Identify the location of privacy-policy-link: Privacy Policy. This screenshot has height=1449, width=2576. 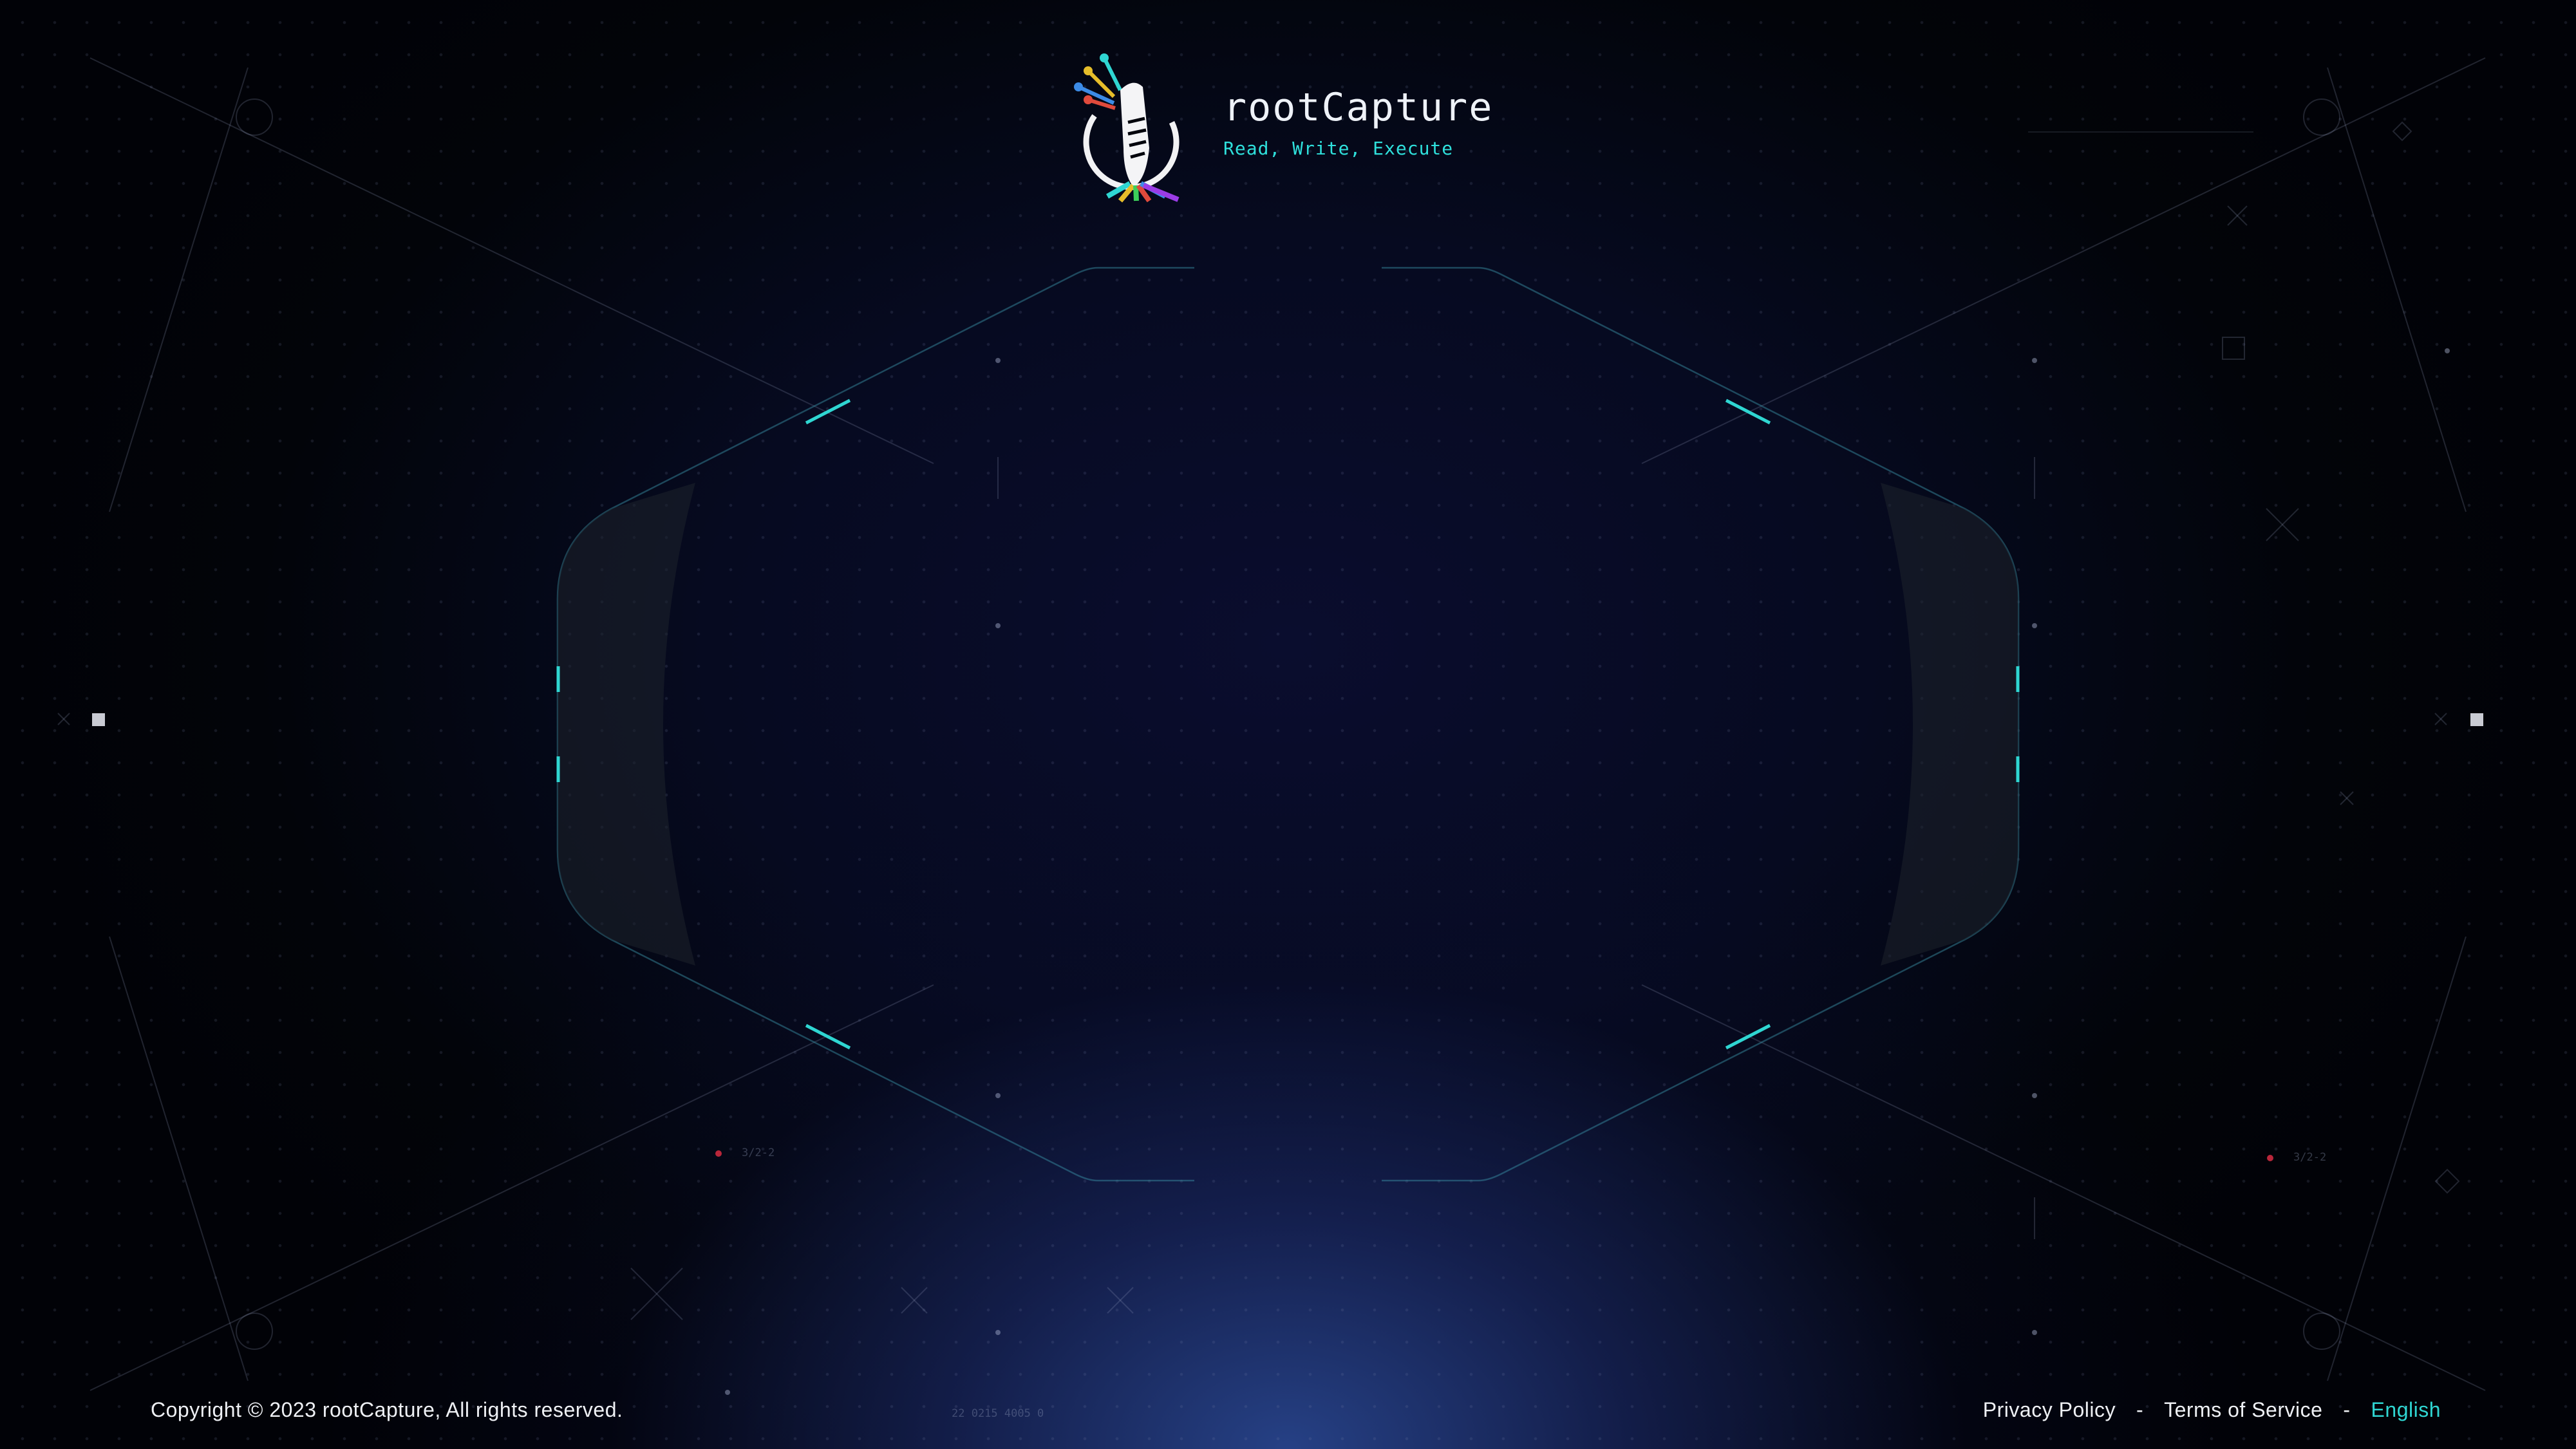
(2049, 1410).